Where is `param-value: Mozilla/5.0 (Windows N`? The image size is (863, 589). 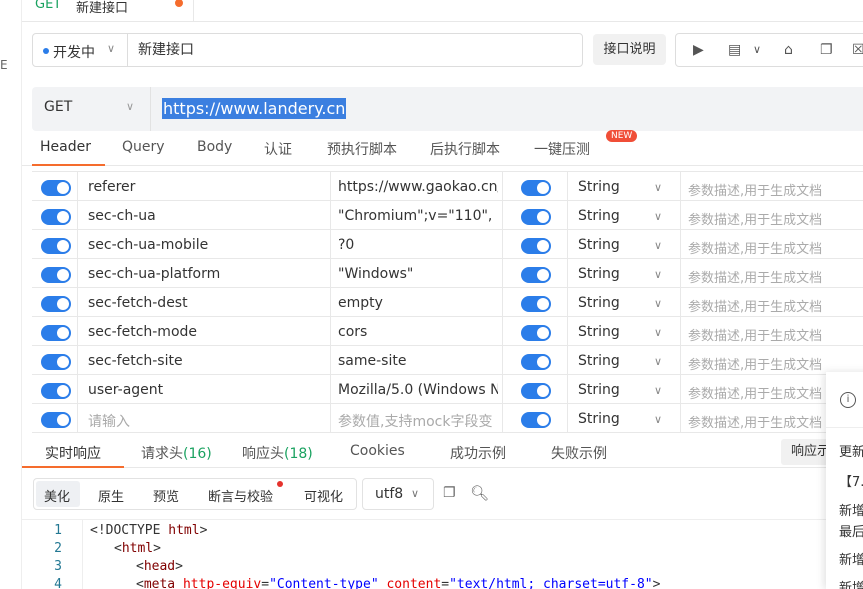 param-value: Mozilla/5.0 (Windows N is located at coordinates (418, 390).